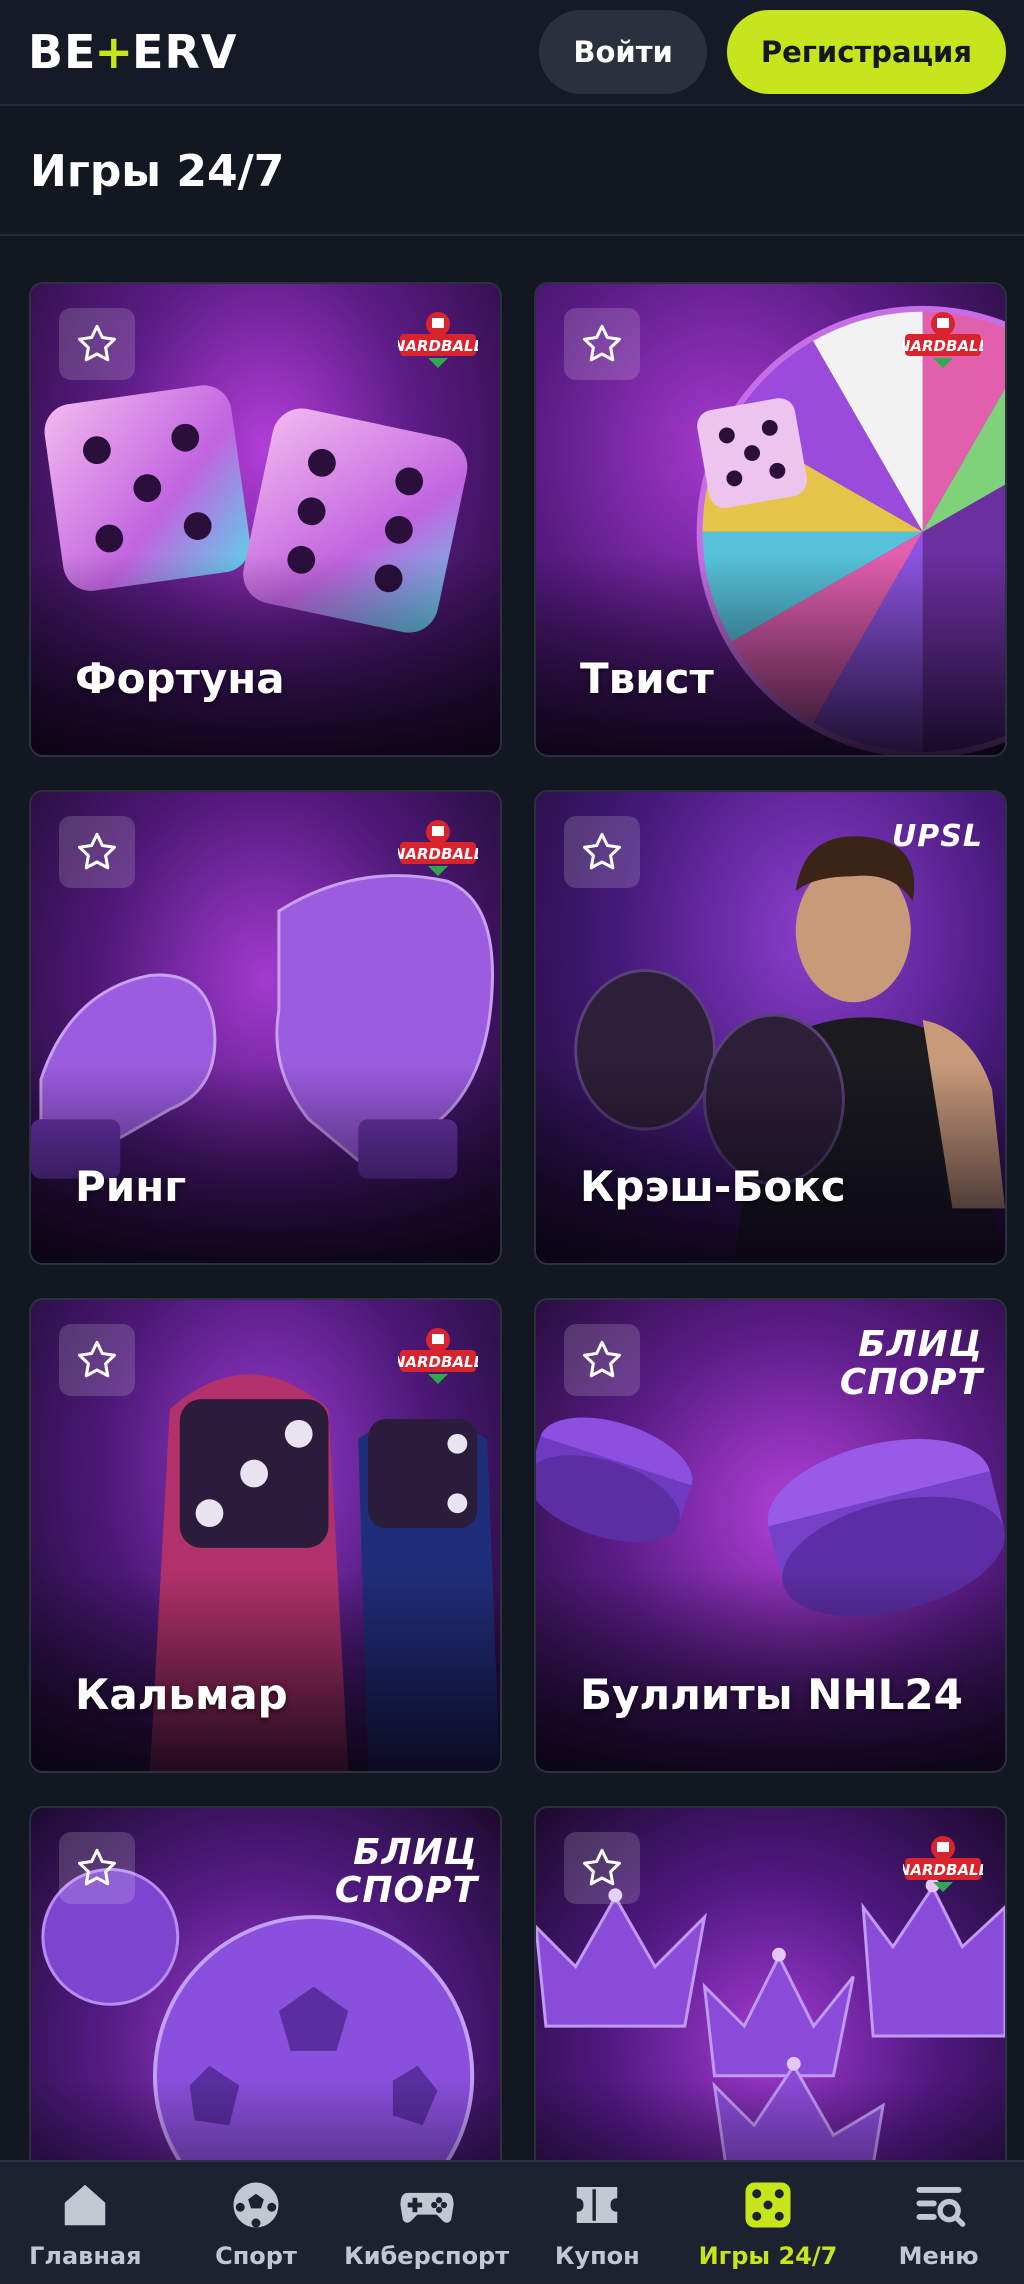  Describe the element at coordinates (62, 52) in the screenshot. I see `logo-text-left: BE` at that location.